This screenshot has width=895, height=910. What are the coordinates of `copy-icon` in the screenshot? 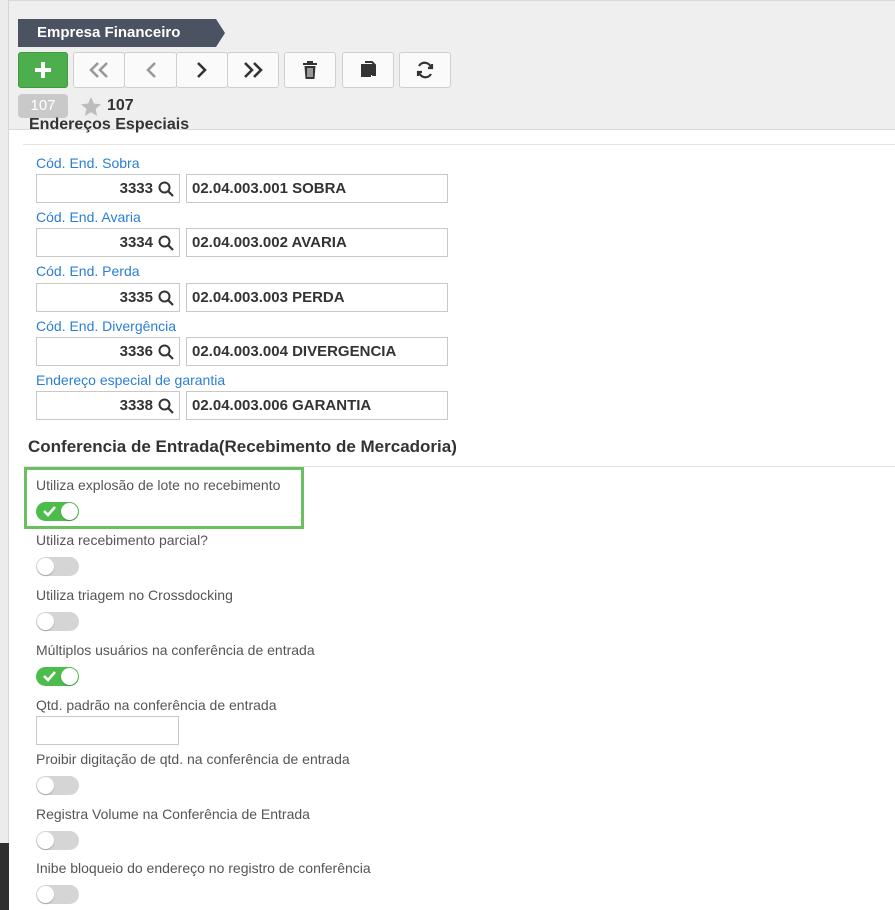 It's located at (368, 69).